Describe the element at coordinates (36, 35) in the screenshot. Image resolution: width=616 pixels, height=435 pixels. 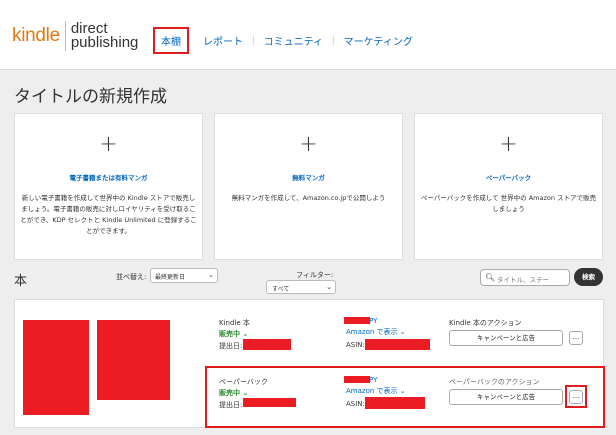
I see `logo-kindle-text: kindle` at that location.